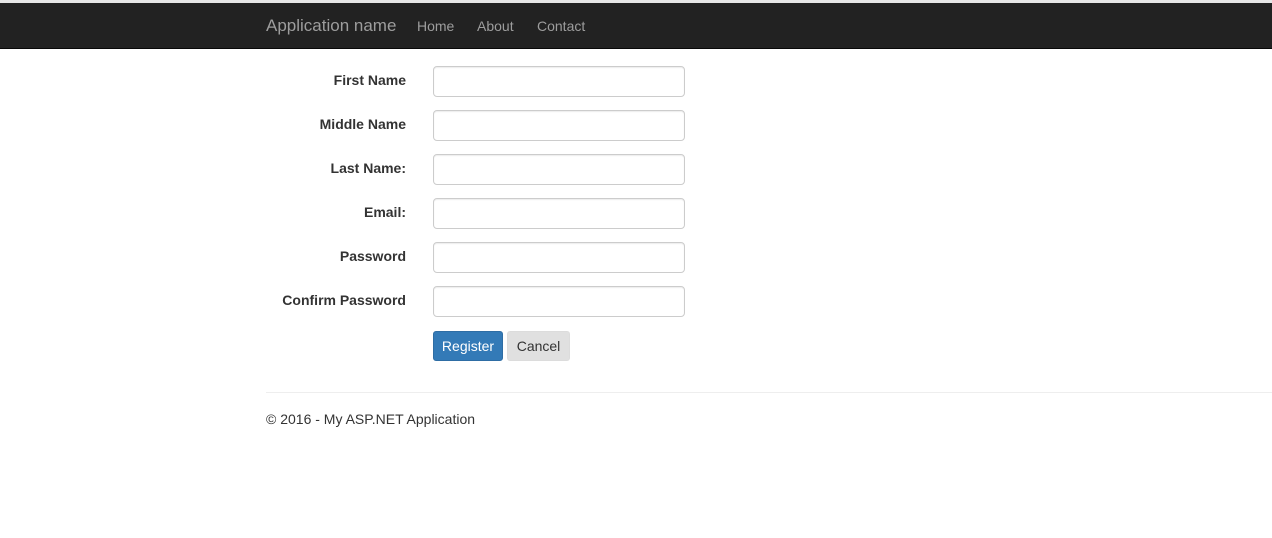 Image resolution: width=1272 pixels, height=538 pixels. What do you see at coordinates (362, 124) in the screenshot?
I see `middle-name-label: Middle Name` at bounding box center [362, 124].